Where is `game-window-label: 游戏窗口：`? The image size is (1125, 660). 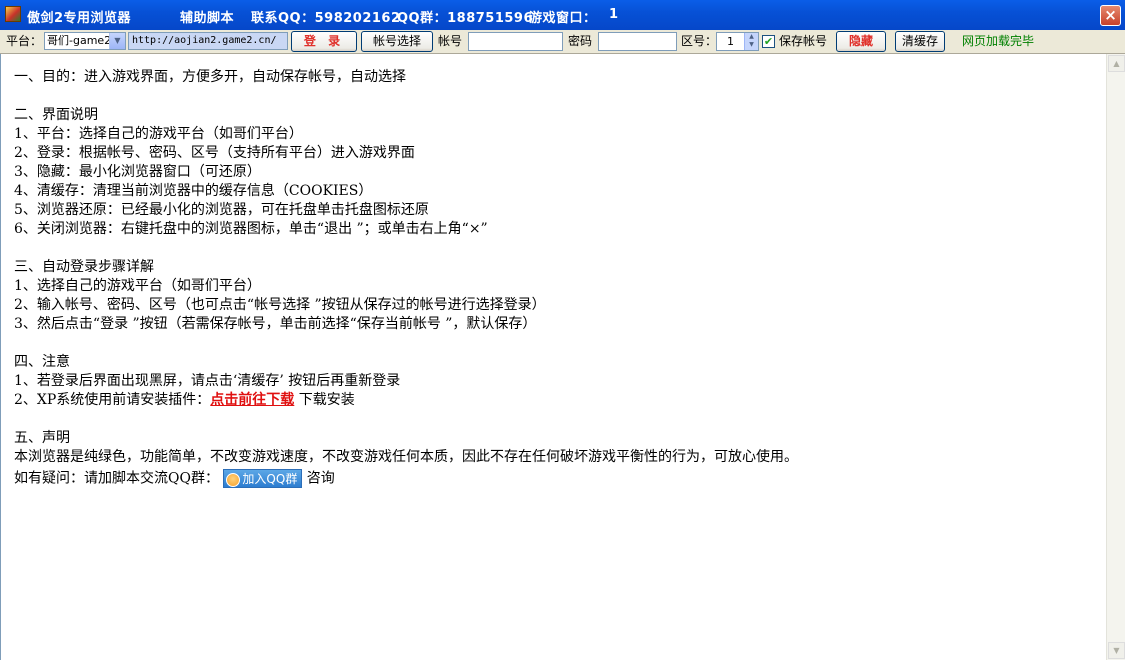
game-window-label: 游戏窗口： is located at coordinates (563, 18).